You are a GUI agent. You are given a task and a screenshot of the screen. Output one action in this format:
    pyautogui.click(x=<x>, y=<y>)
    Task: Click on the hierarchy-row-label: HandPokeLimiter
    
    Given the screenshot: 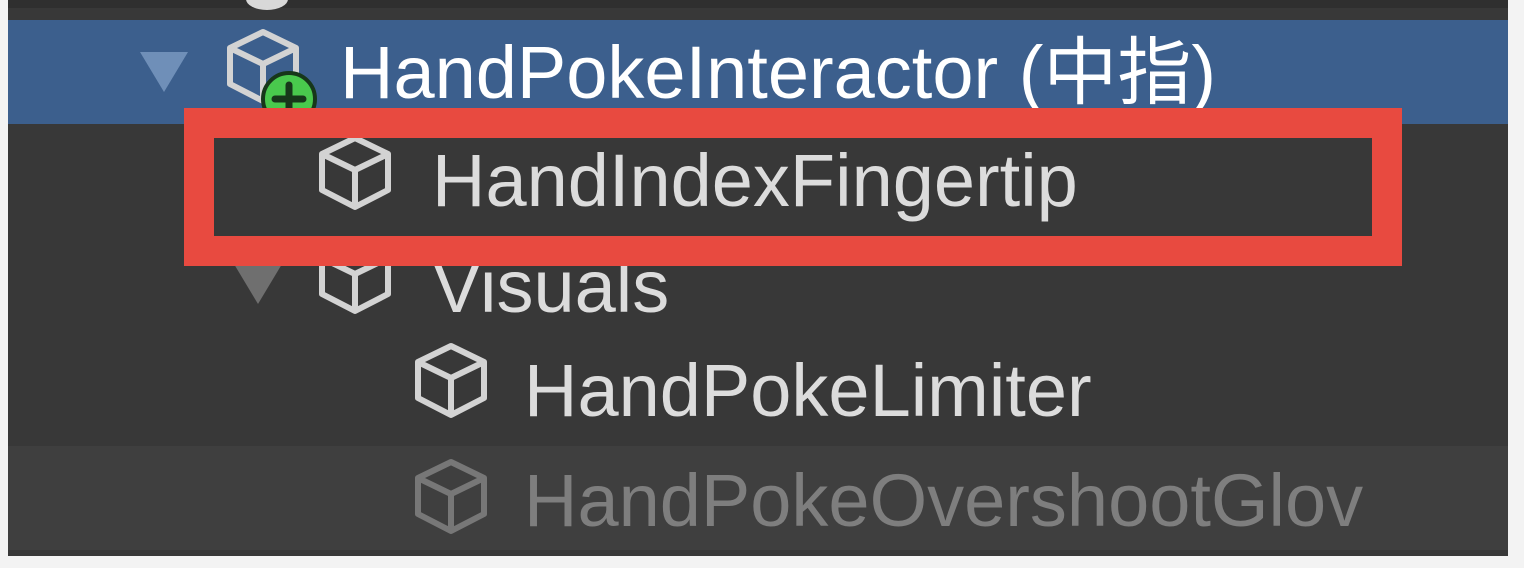 What is the action you would take?
    pyautogui.click(x=808, y=390)
    